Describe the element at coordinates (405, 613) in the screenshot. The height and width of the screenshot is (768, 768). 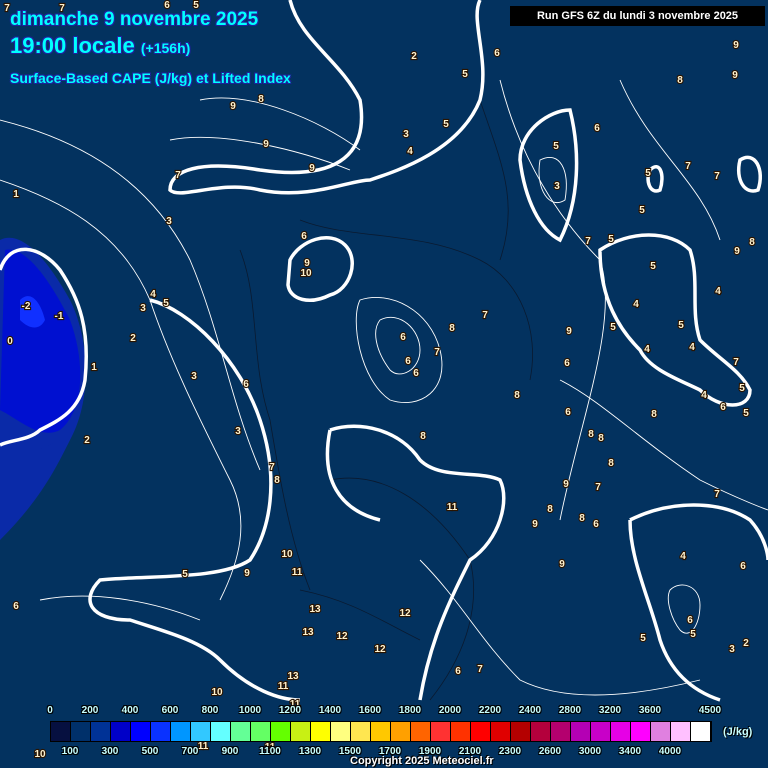
I see `map-label: 12` at that location.